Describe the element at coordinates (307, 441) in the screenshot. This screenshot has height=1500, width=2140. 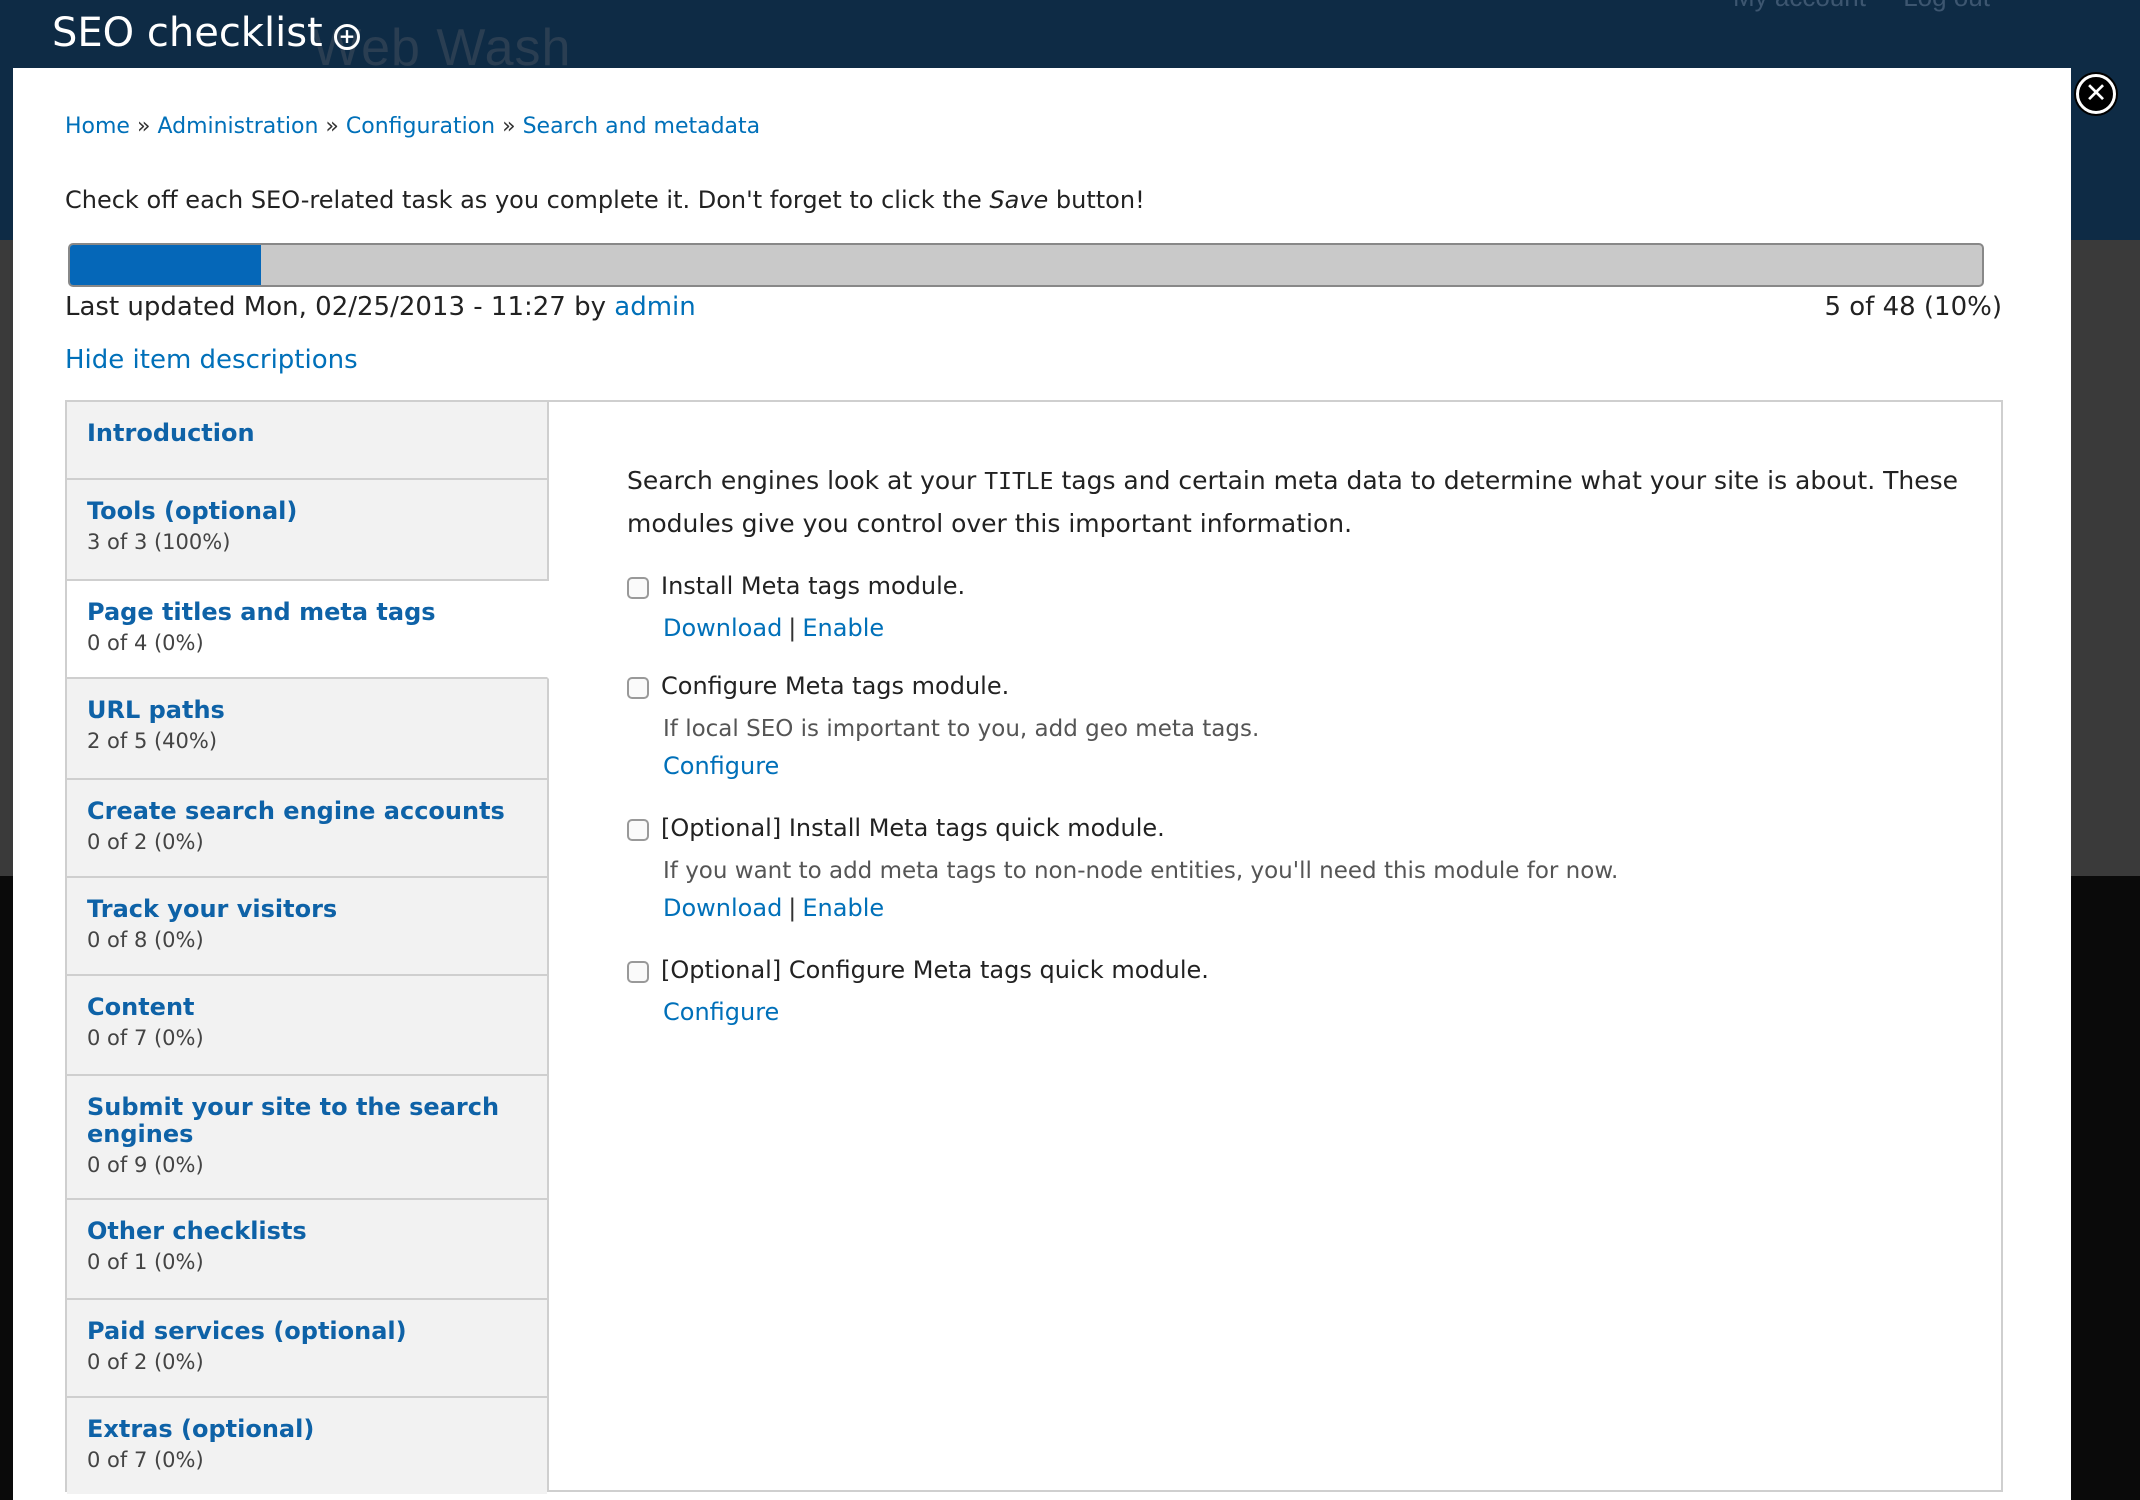
I see `tab-introduction: Introduction` at that location.